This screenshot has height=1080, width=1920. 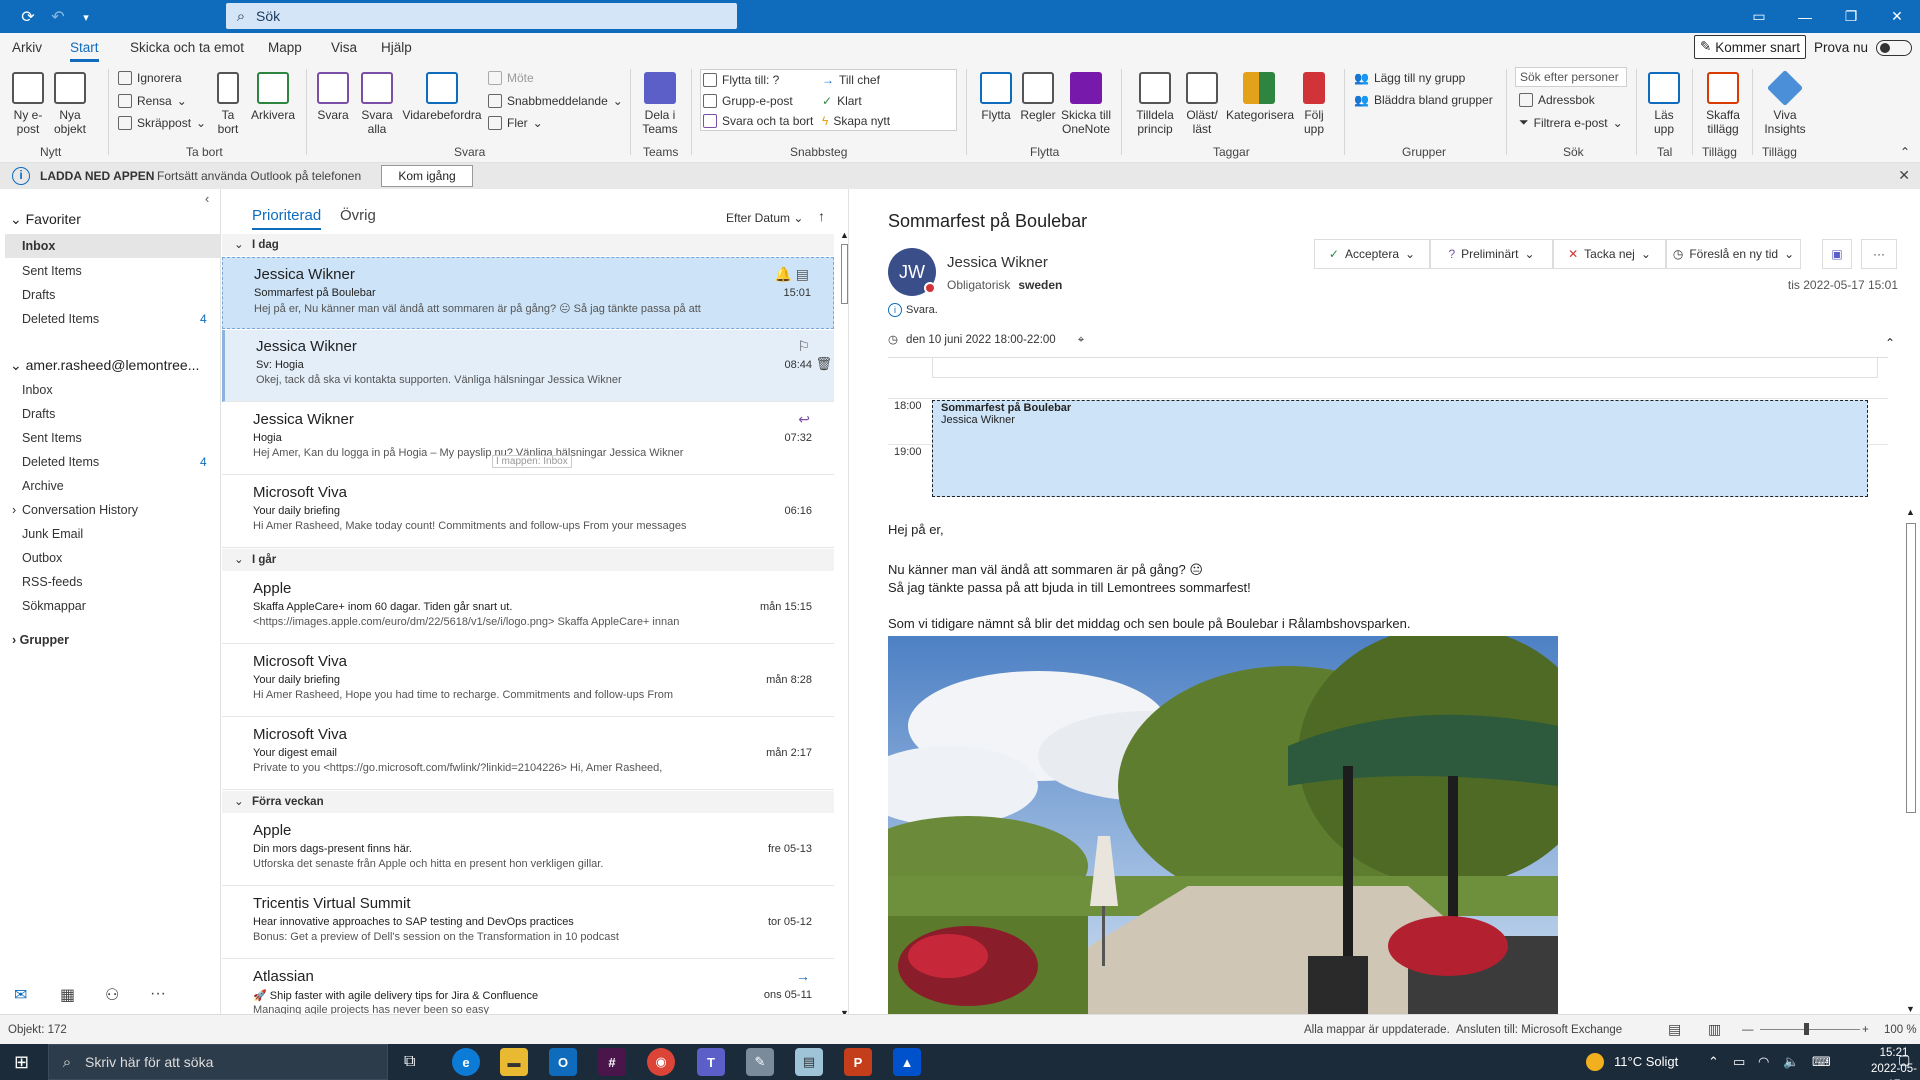 I want to click on reading-view-icon: ▥, so click(x=1714, y=1029).